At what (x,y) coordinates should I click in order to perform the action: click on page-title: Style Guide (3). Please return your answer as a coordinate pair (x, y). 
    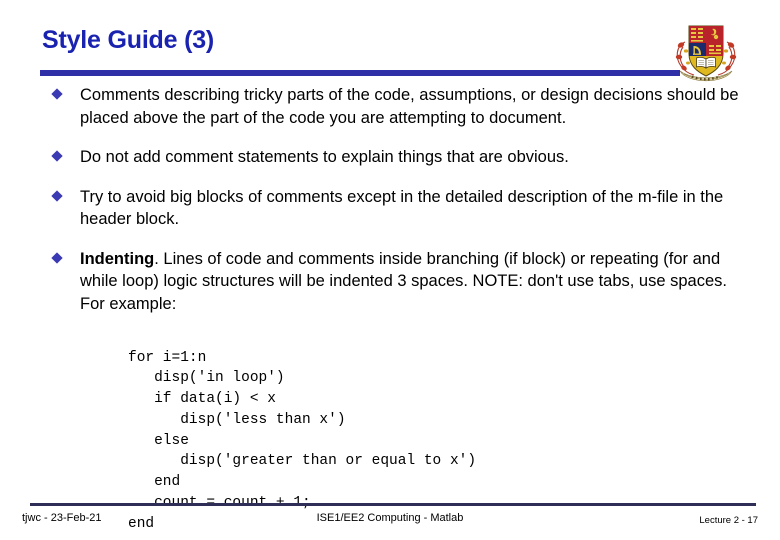
    Looking at the image, I should click on (128, 40).